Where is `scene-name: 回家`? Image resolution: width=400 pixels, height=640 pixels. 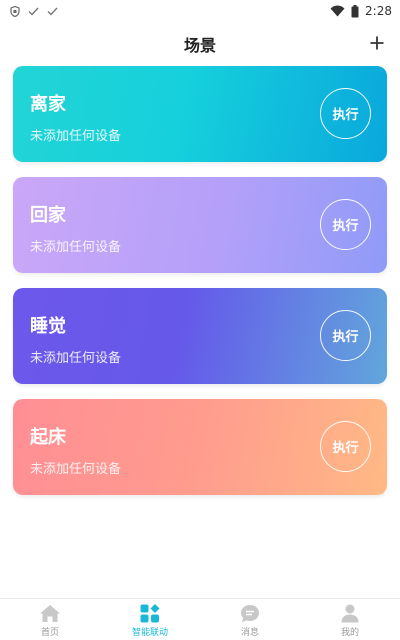
scene-name: 回家 is located at coordinates (48, 215).